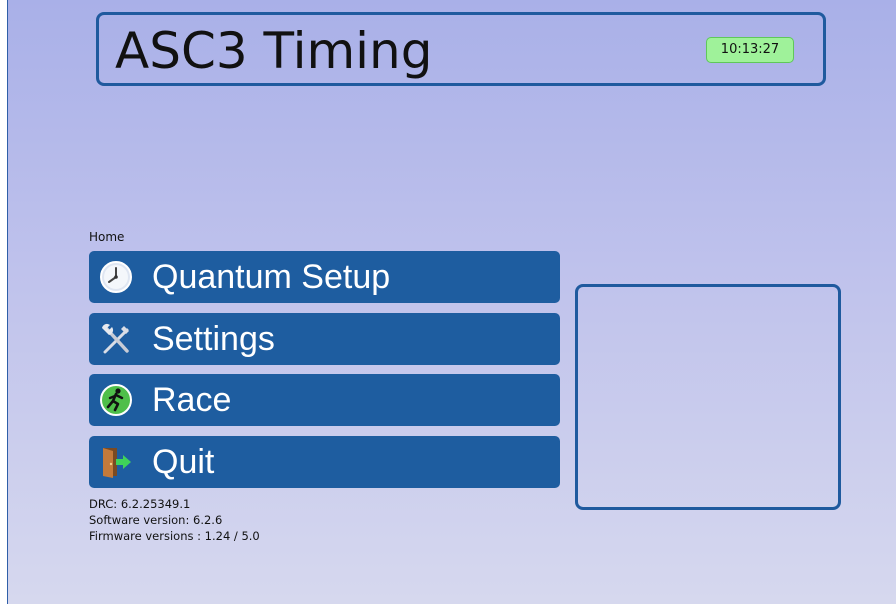 The width and height of the screenshot is (896, 604). I want to click on software-version: Software version: 6.2.6, so click(156, 520).